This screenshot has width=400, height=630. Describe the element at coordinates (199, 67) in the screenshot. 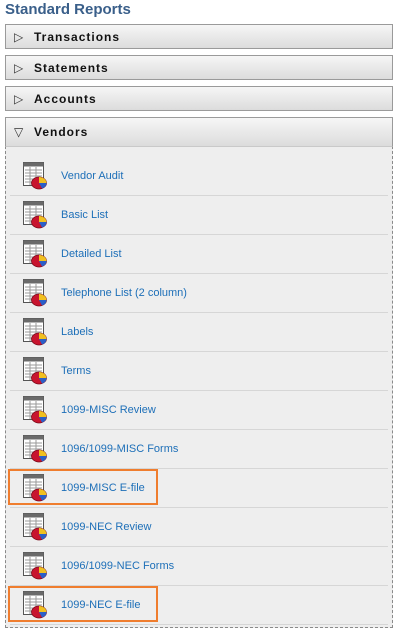

I see `section-header-statements: ▷ Statements` at that location.